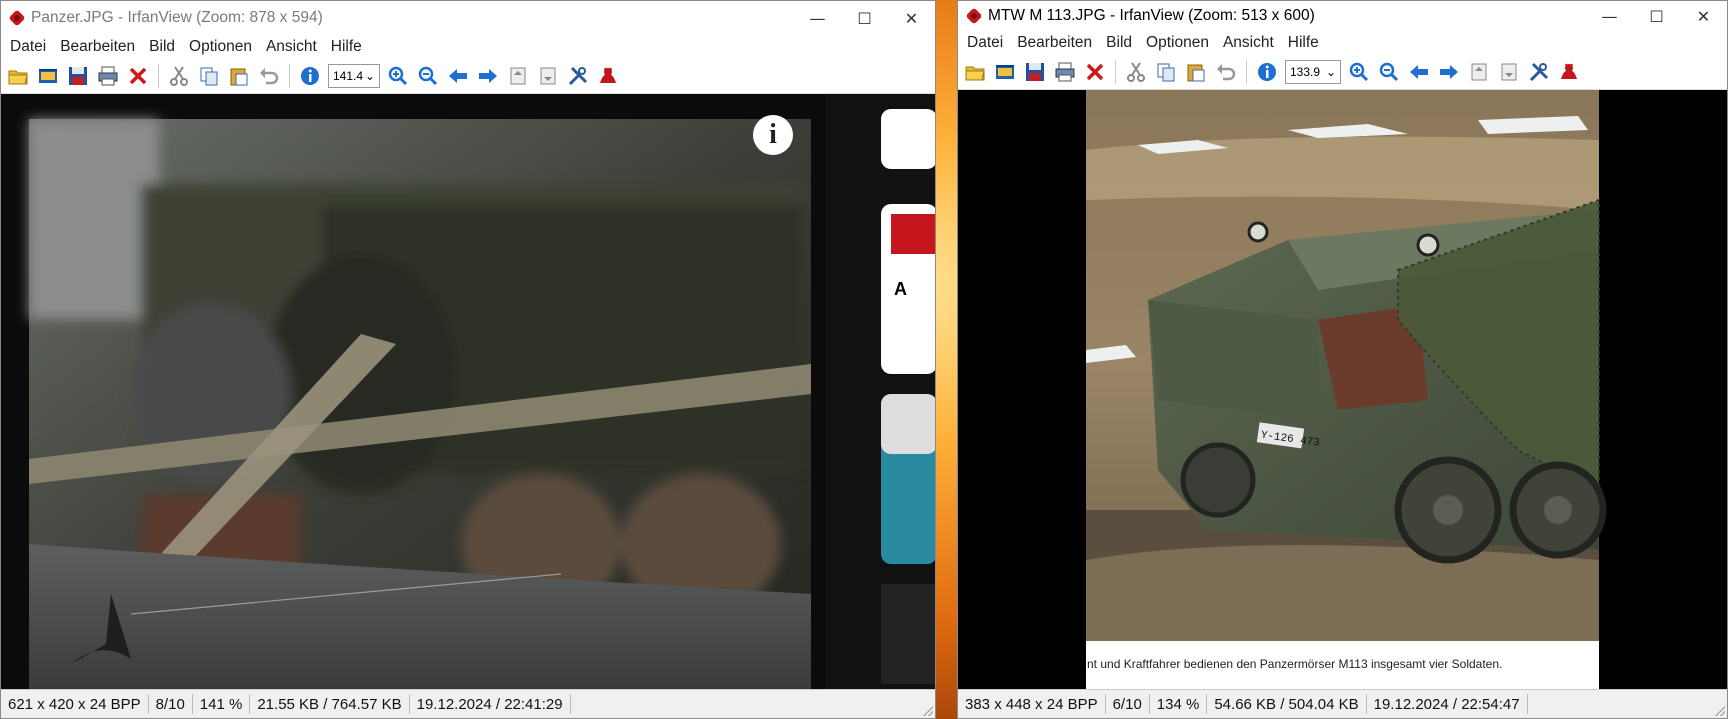  What do you see at coordinates (1342, 72) in the screenshot?
I see `toolbar: 133.9 ⌄` at bounding box center [1342, 72].